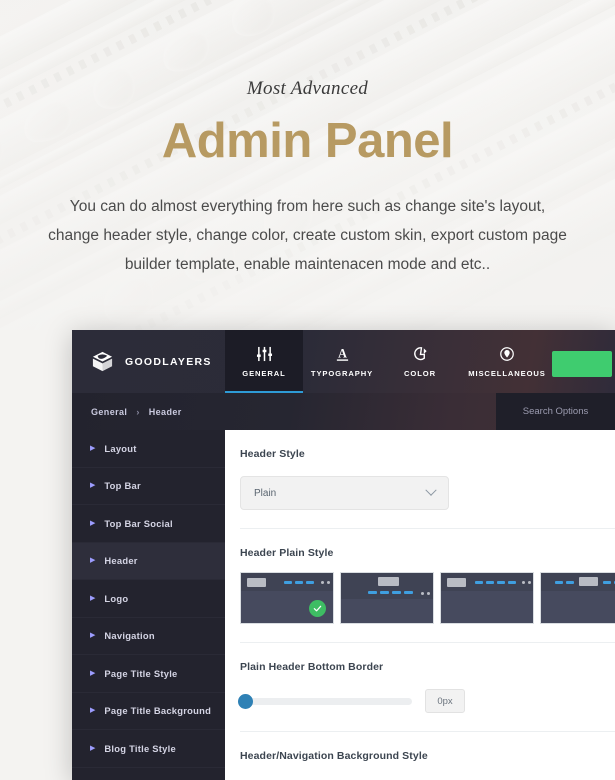  I want to click on hero-eyebrow: Most Advanced, so click(307, 88).